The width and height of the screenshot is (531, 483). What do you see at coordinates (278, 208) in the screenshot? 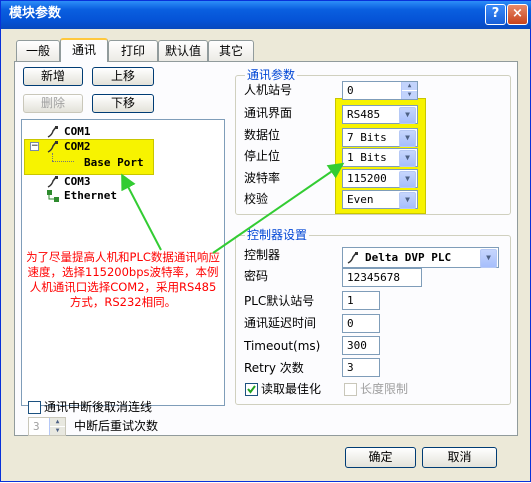
I see `arrow-to-params` at bounding box center [278, 208].